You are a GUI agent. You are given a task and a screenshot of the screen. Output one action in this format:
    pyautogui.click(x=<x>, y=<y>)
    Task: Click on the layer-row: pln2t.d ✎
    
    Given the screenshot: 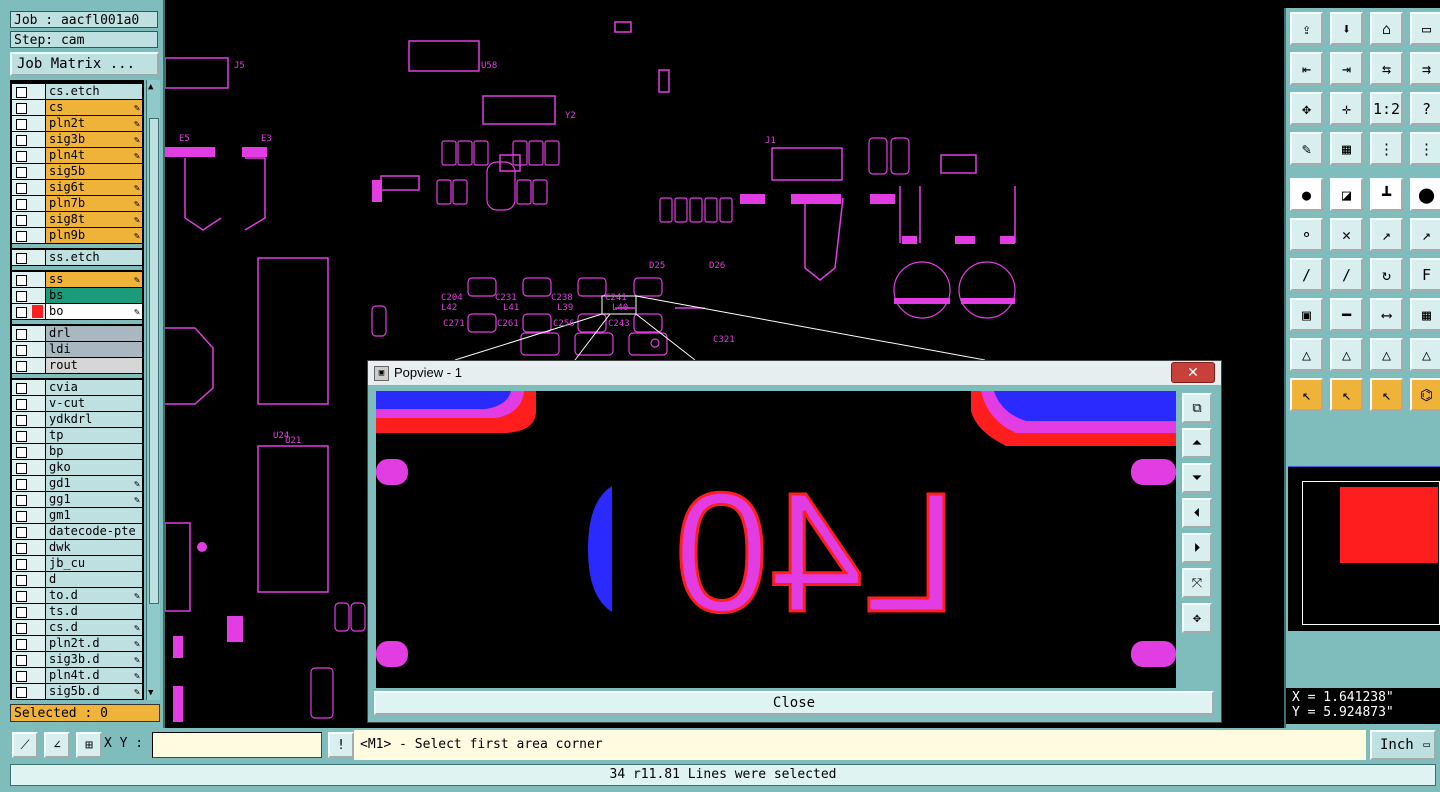 What is the action you would take?
    pyautogui.click(x=77, y=643)
    